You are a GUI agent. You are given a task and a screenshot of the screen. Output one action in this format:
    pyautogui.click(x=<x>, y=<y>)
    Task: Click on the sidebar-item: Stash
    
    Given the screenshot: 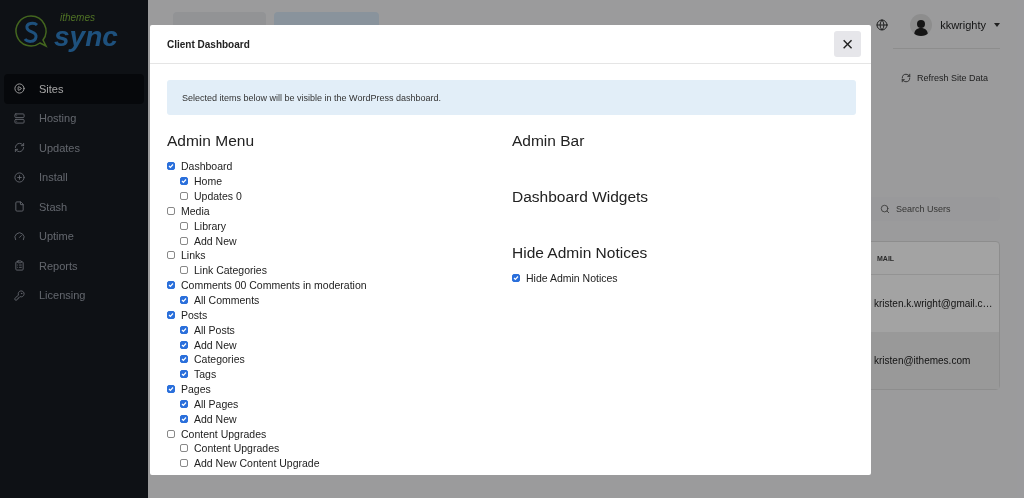 What is the action you would take?
    pyautogui.click(x=74, y=207)
    